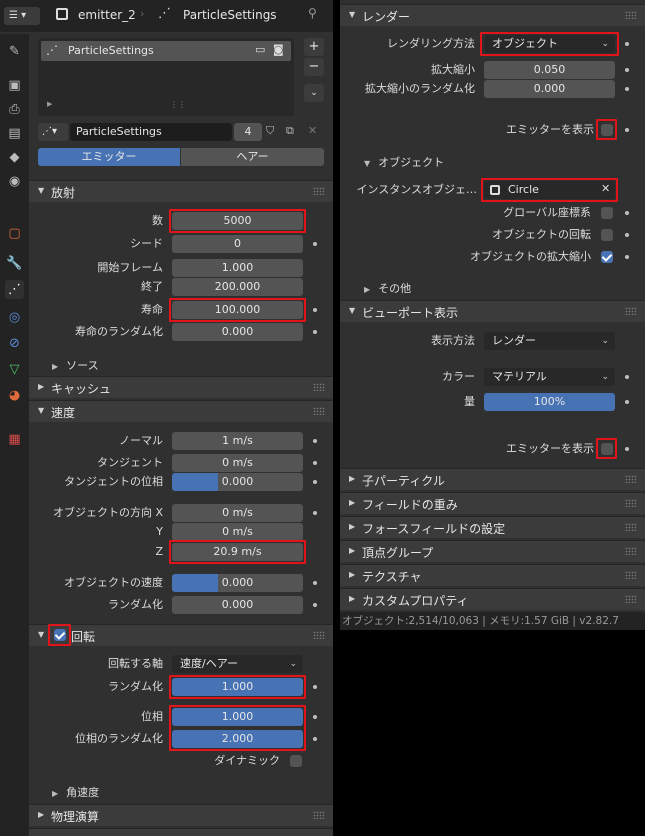  I want to click on pin-icon: ⚲, so click(312, 13).